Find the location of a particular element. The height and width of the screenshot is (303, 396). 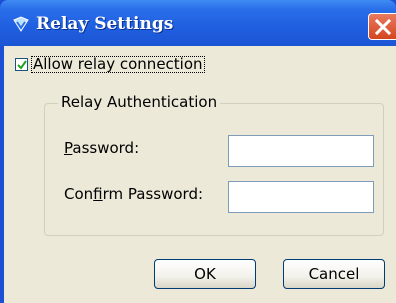

cancel-button: Cancel is located at coordinates (334, 274).